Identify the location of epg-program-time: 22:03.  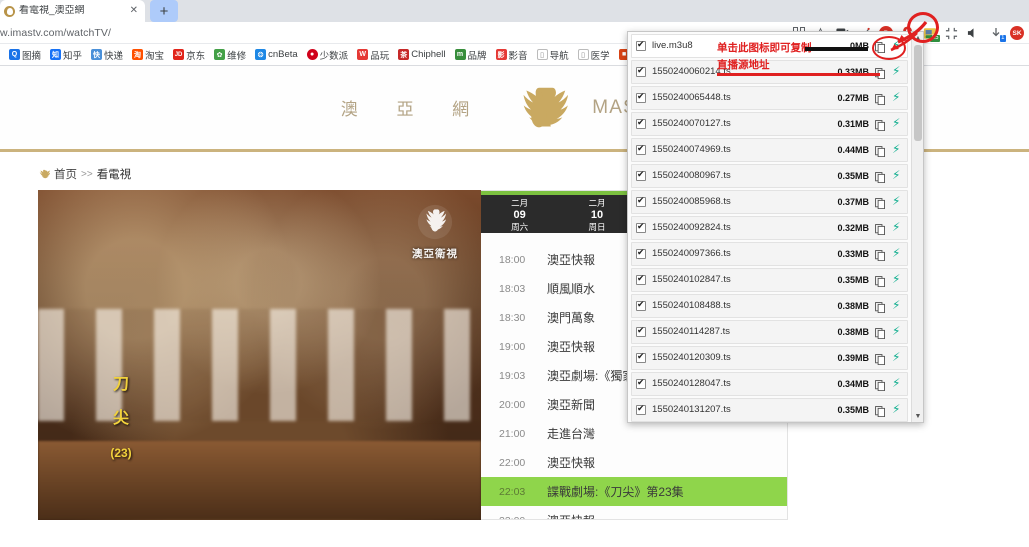
(512, 491).